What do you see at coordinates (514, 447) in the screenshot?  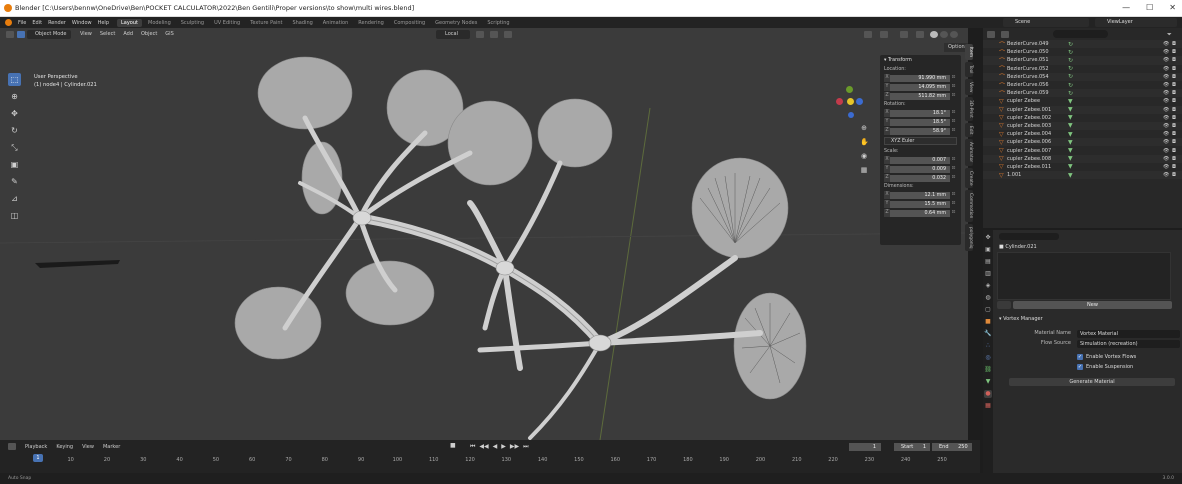 I see `next-keyframe-icon: ▶▶` at bounding box center [514, 447].